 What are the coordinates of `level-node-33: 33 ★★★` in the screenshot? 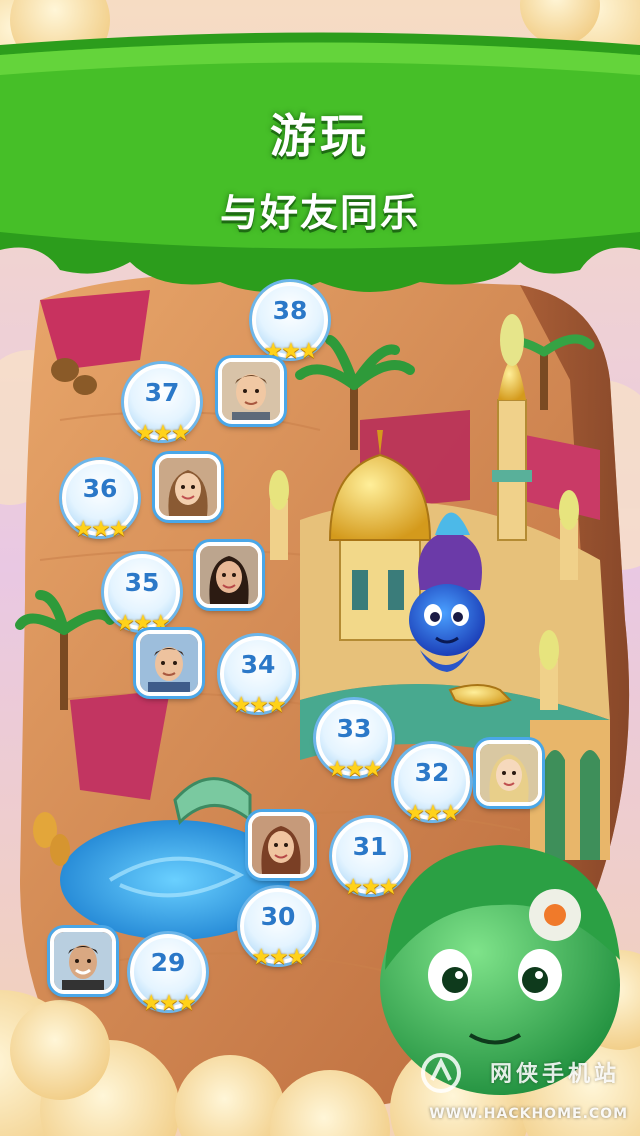 It's located at (354, 741).